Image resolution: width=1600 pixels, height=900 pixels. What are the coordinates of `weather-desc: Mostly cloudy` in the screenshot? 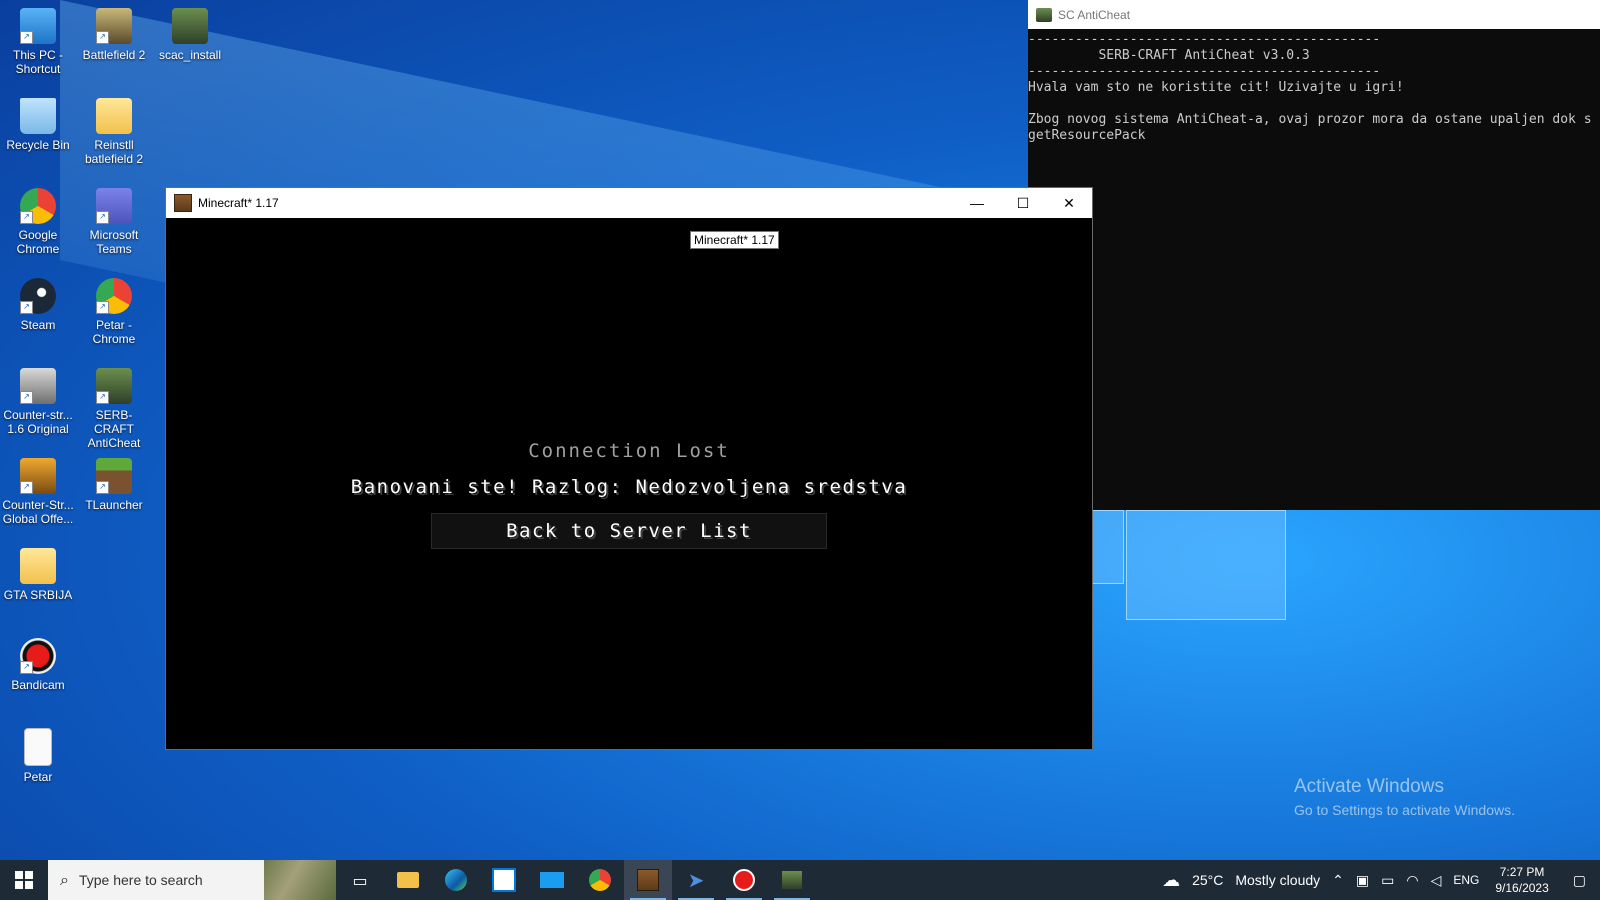 It's located at (1277, 880).